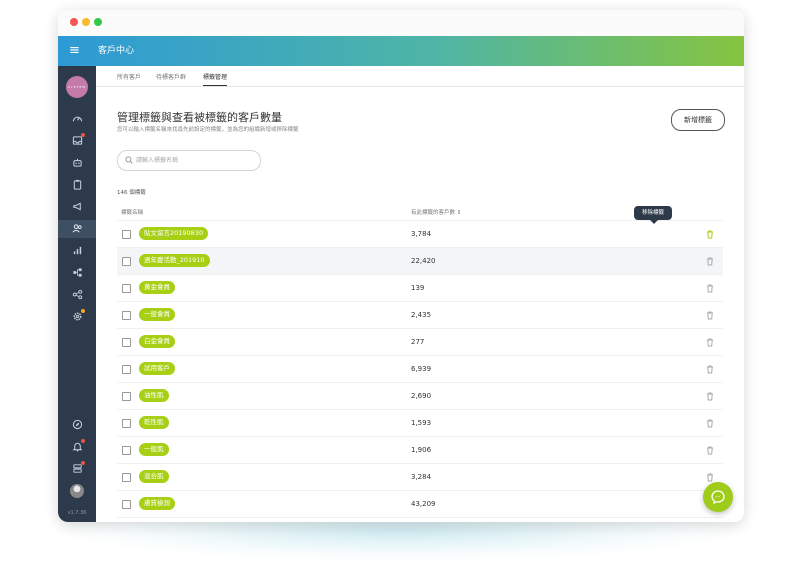  I want to click on table-row: 膚質檢測 43,209, so click(420, 504).